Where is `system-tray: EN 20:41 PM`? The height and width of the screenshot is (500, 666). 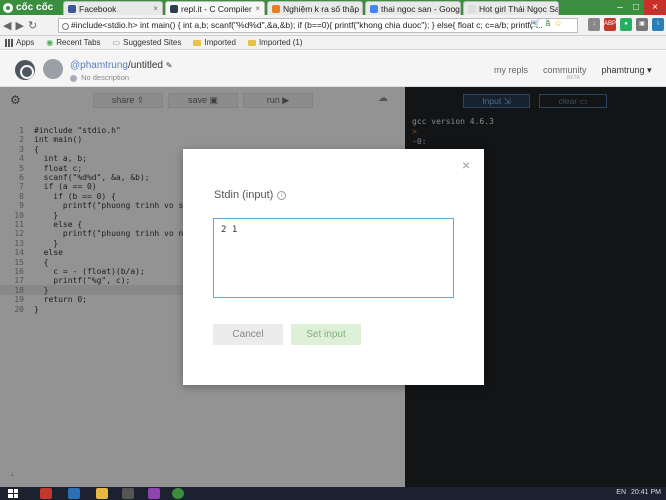
system-tray: EN 20:41 PM is located at coordinates (638, 492).